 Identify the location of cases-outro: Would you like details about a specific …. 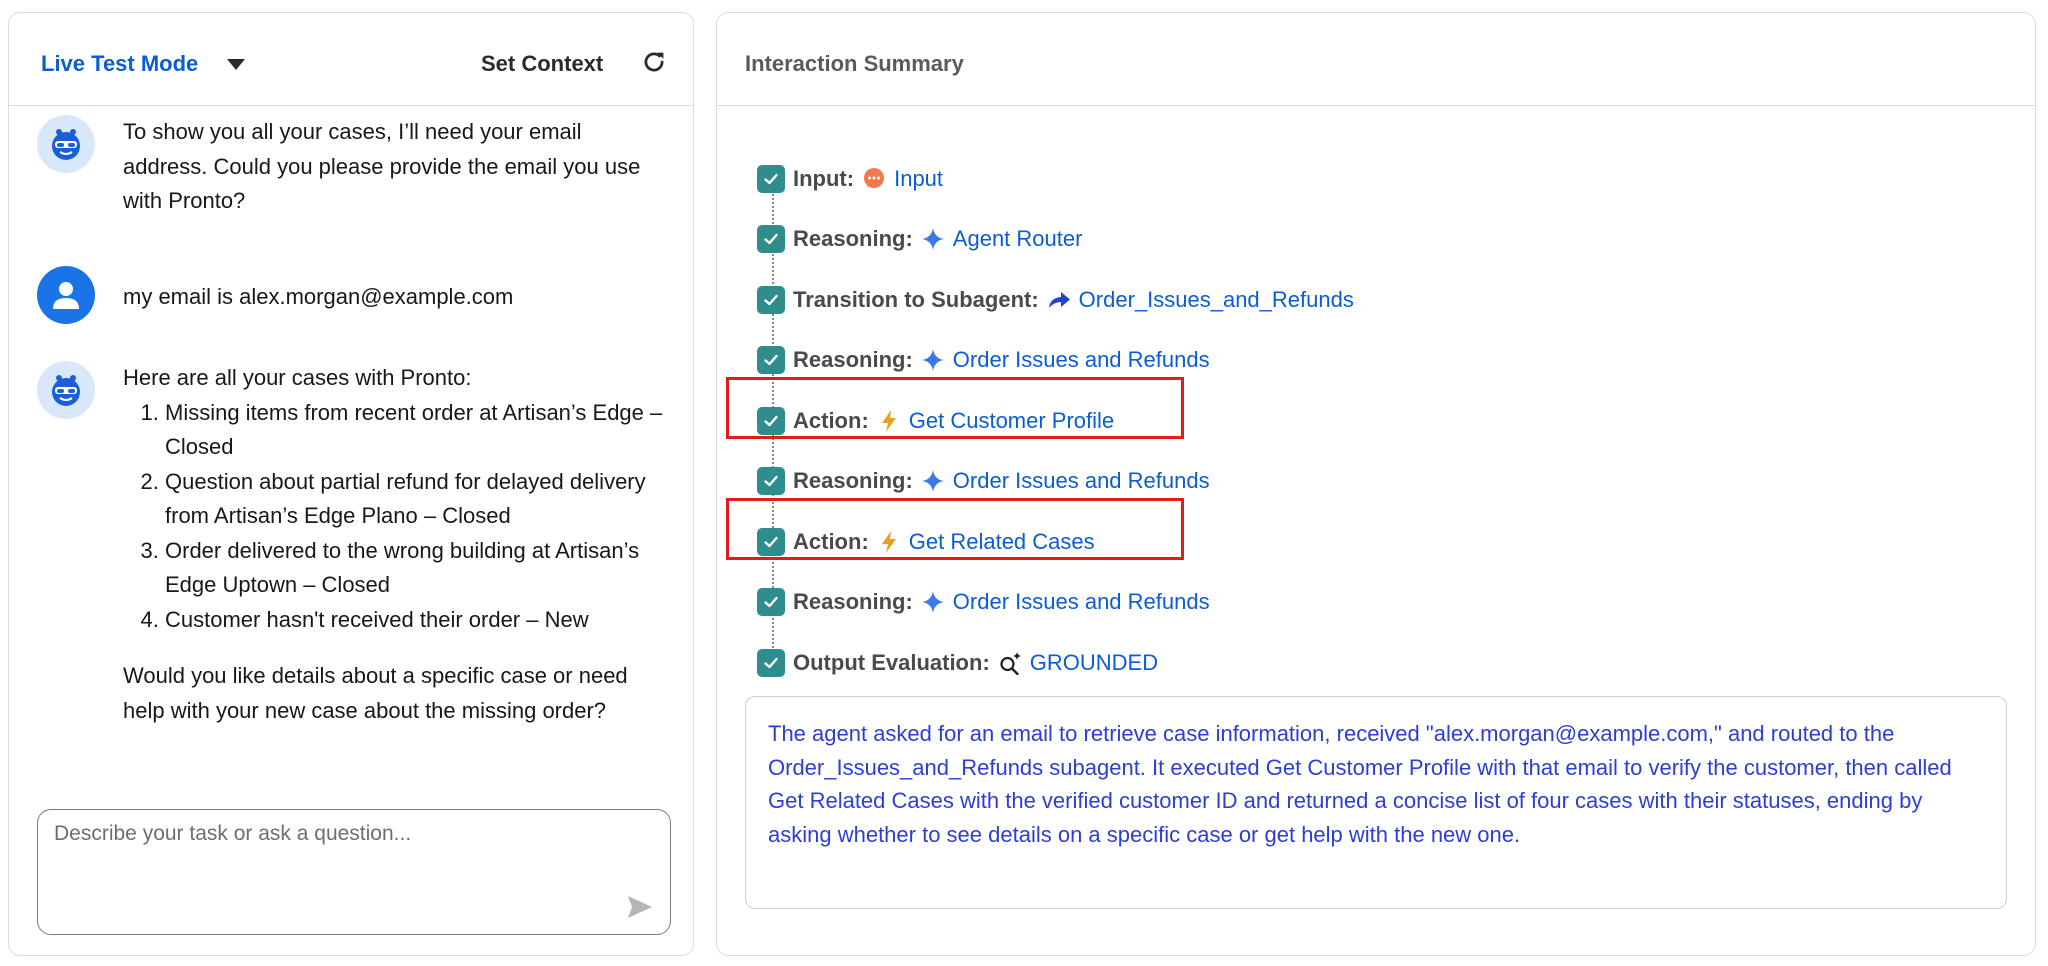
(375, 693).